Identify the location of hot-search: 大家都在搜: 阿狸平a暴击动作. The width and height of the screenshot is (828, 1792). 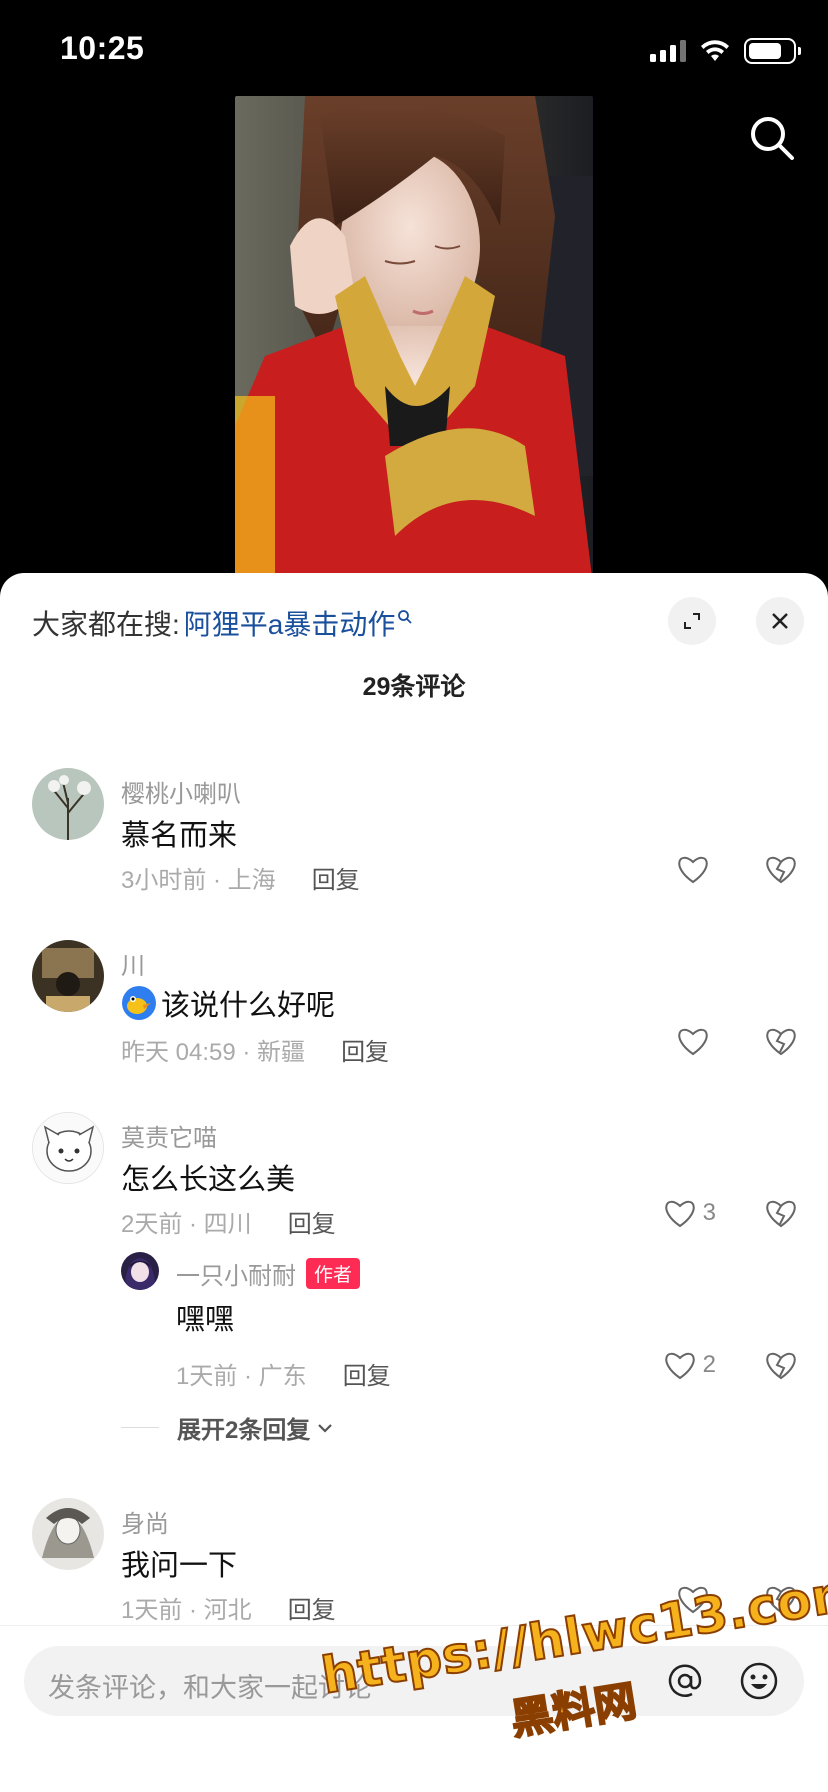
(222, 623).